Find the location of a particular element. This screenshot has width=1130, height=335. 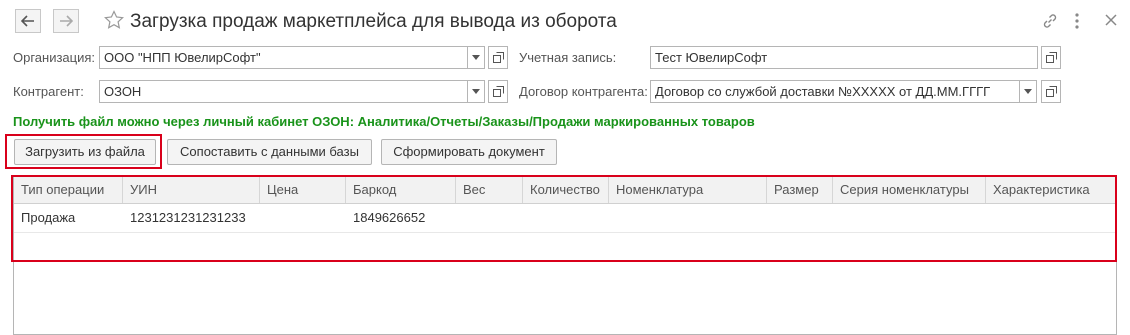

counterparty-dropdown-button is located at coordinates (476, 91).